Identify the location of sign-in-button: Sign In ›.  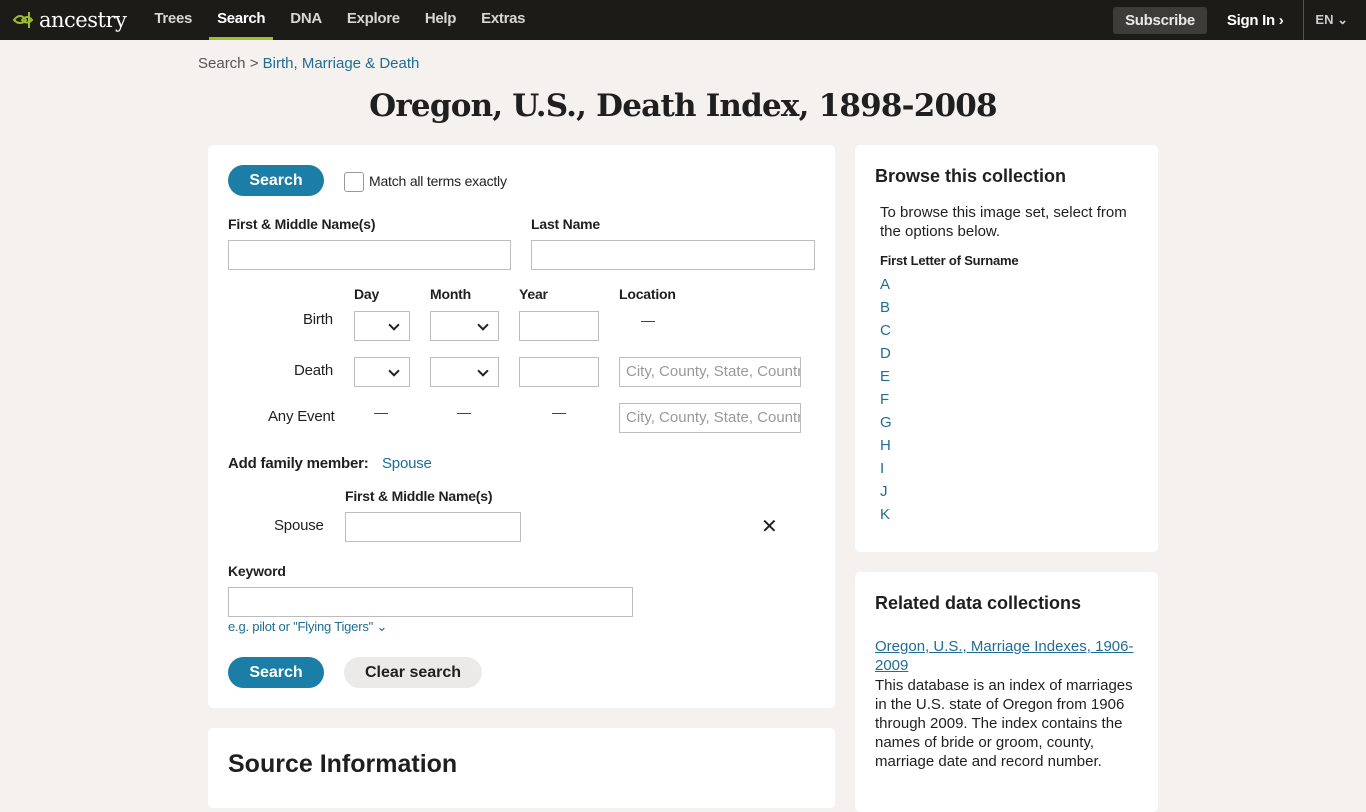
(1255, 20).